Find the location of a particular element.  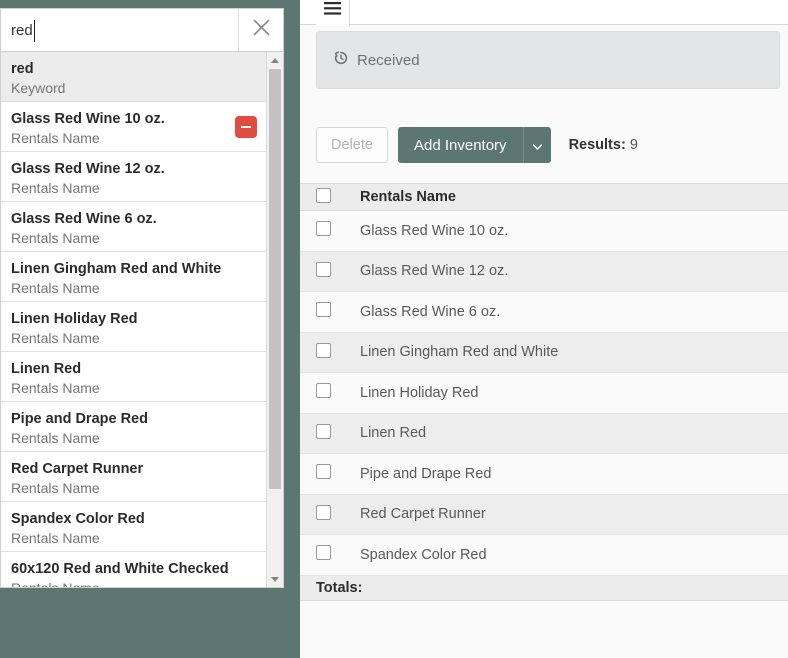

add-inventory-split-button: Add Inventory is located at coordinates (474, 145).